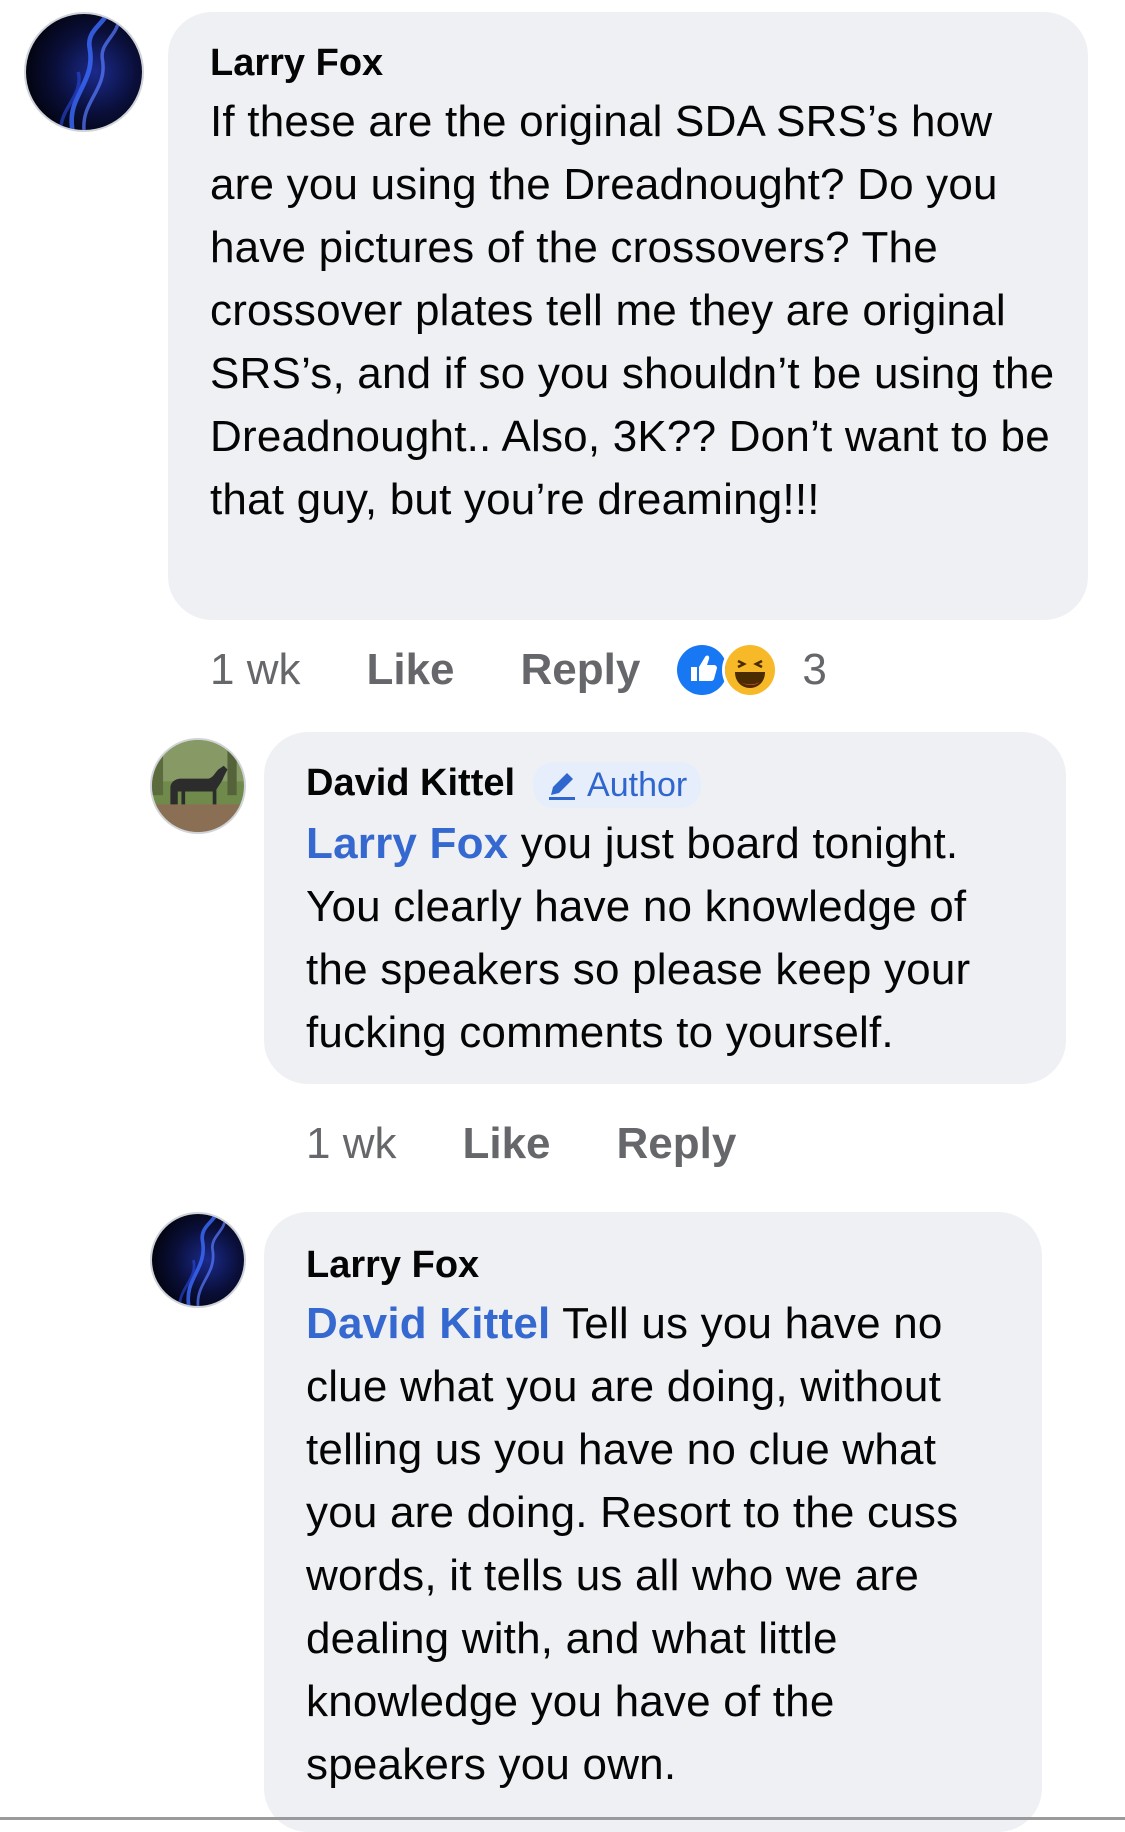 This screenshot has width=1125, height=1832. I want to click on comment-actions: 1 wk Like Reply 3, so click(518, 670).